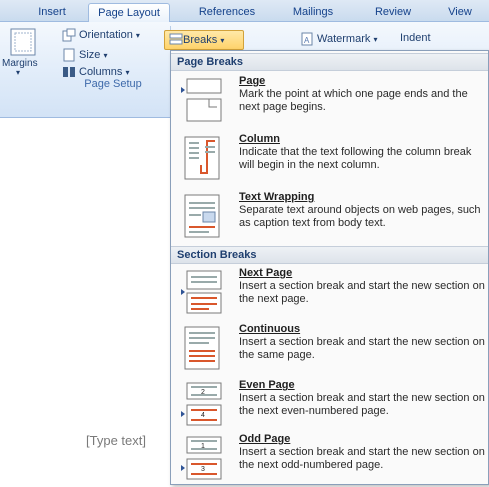 The image size is (489, 487). I want to click on breaks-icon, so click(176, 39).